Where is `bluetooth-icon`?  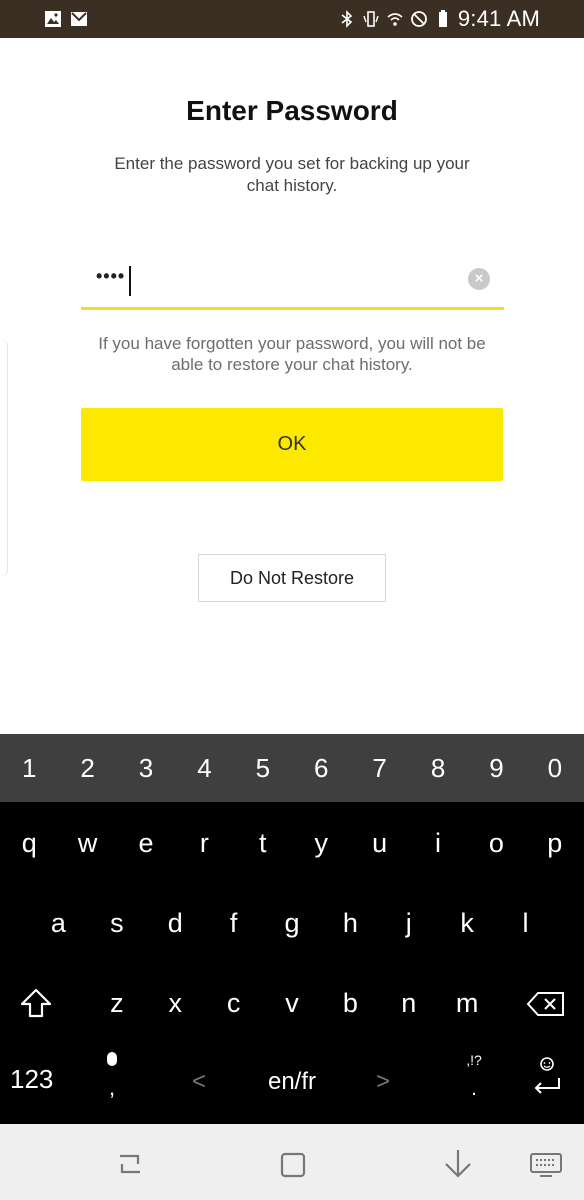
bluetooth-icon is located at coordinates (347, 19).